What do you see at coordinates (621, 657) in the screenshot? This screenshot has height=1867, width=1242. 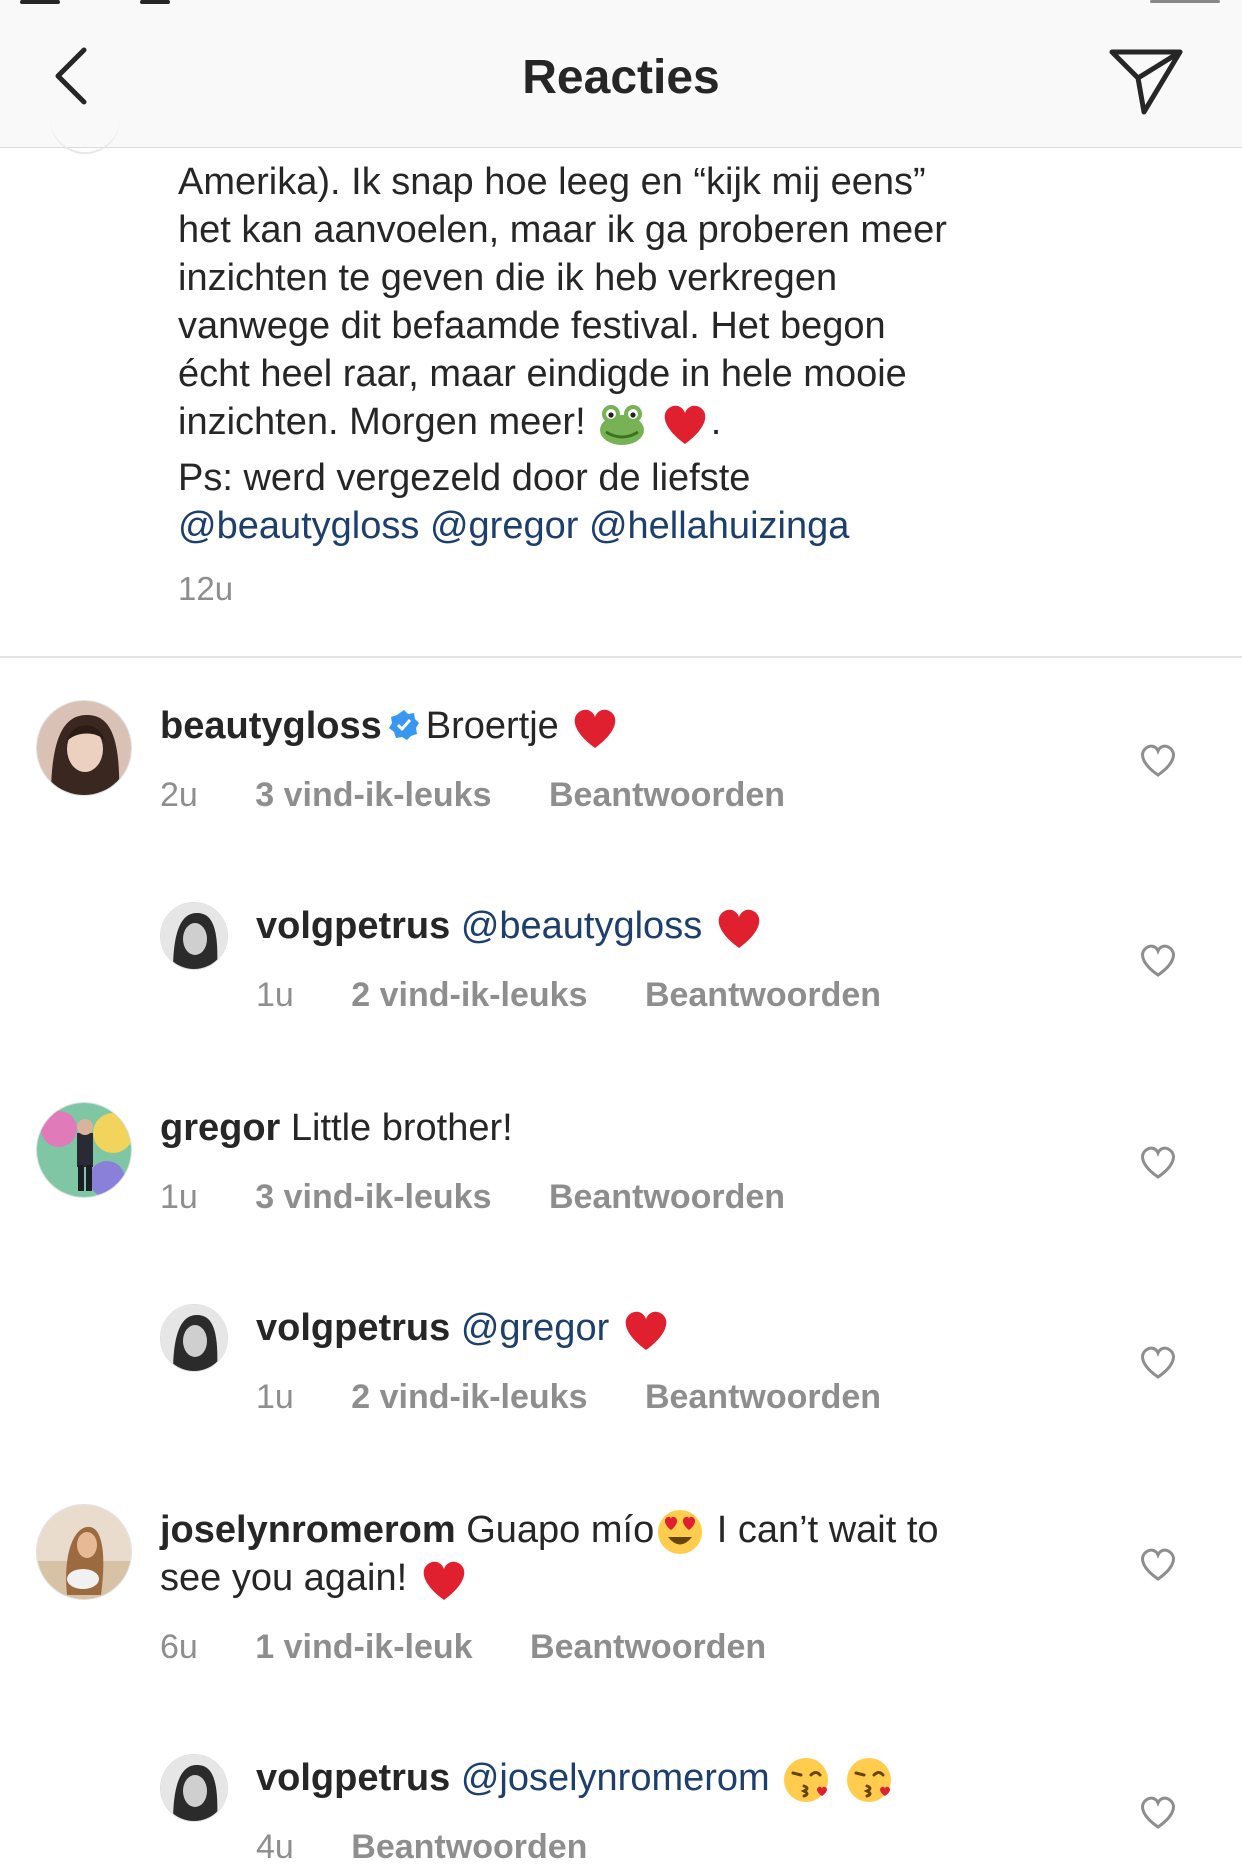 I see `divider` at bounding box center [621, 657].